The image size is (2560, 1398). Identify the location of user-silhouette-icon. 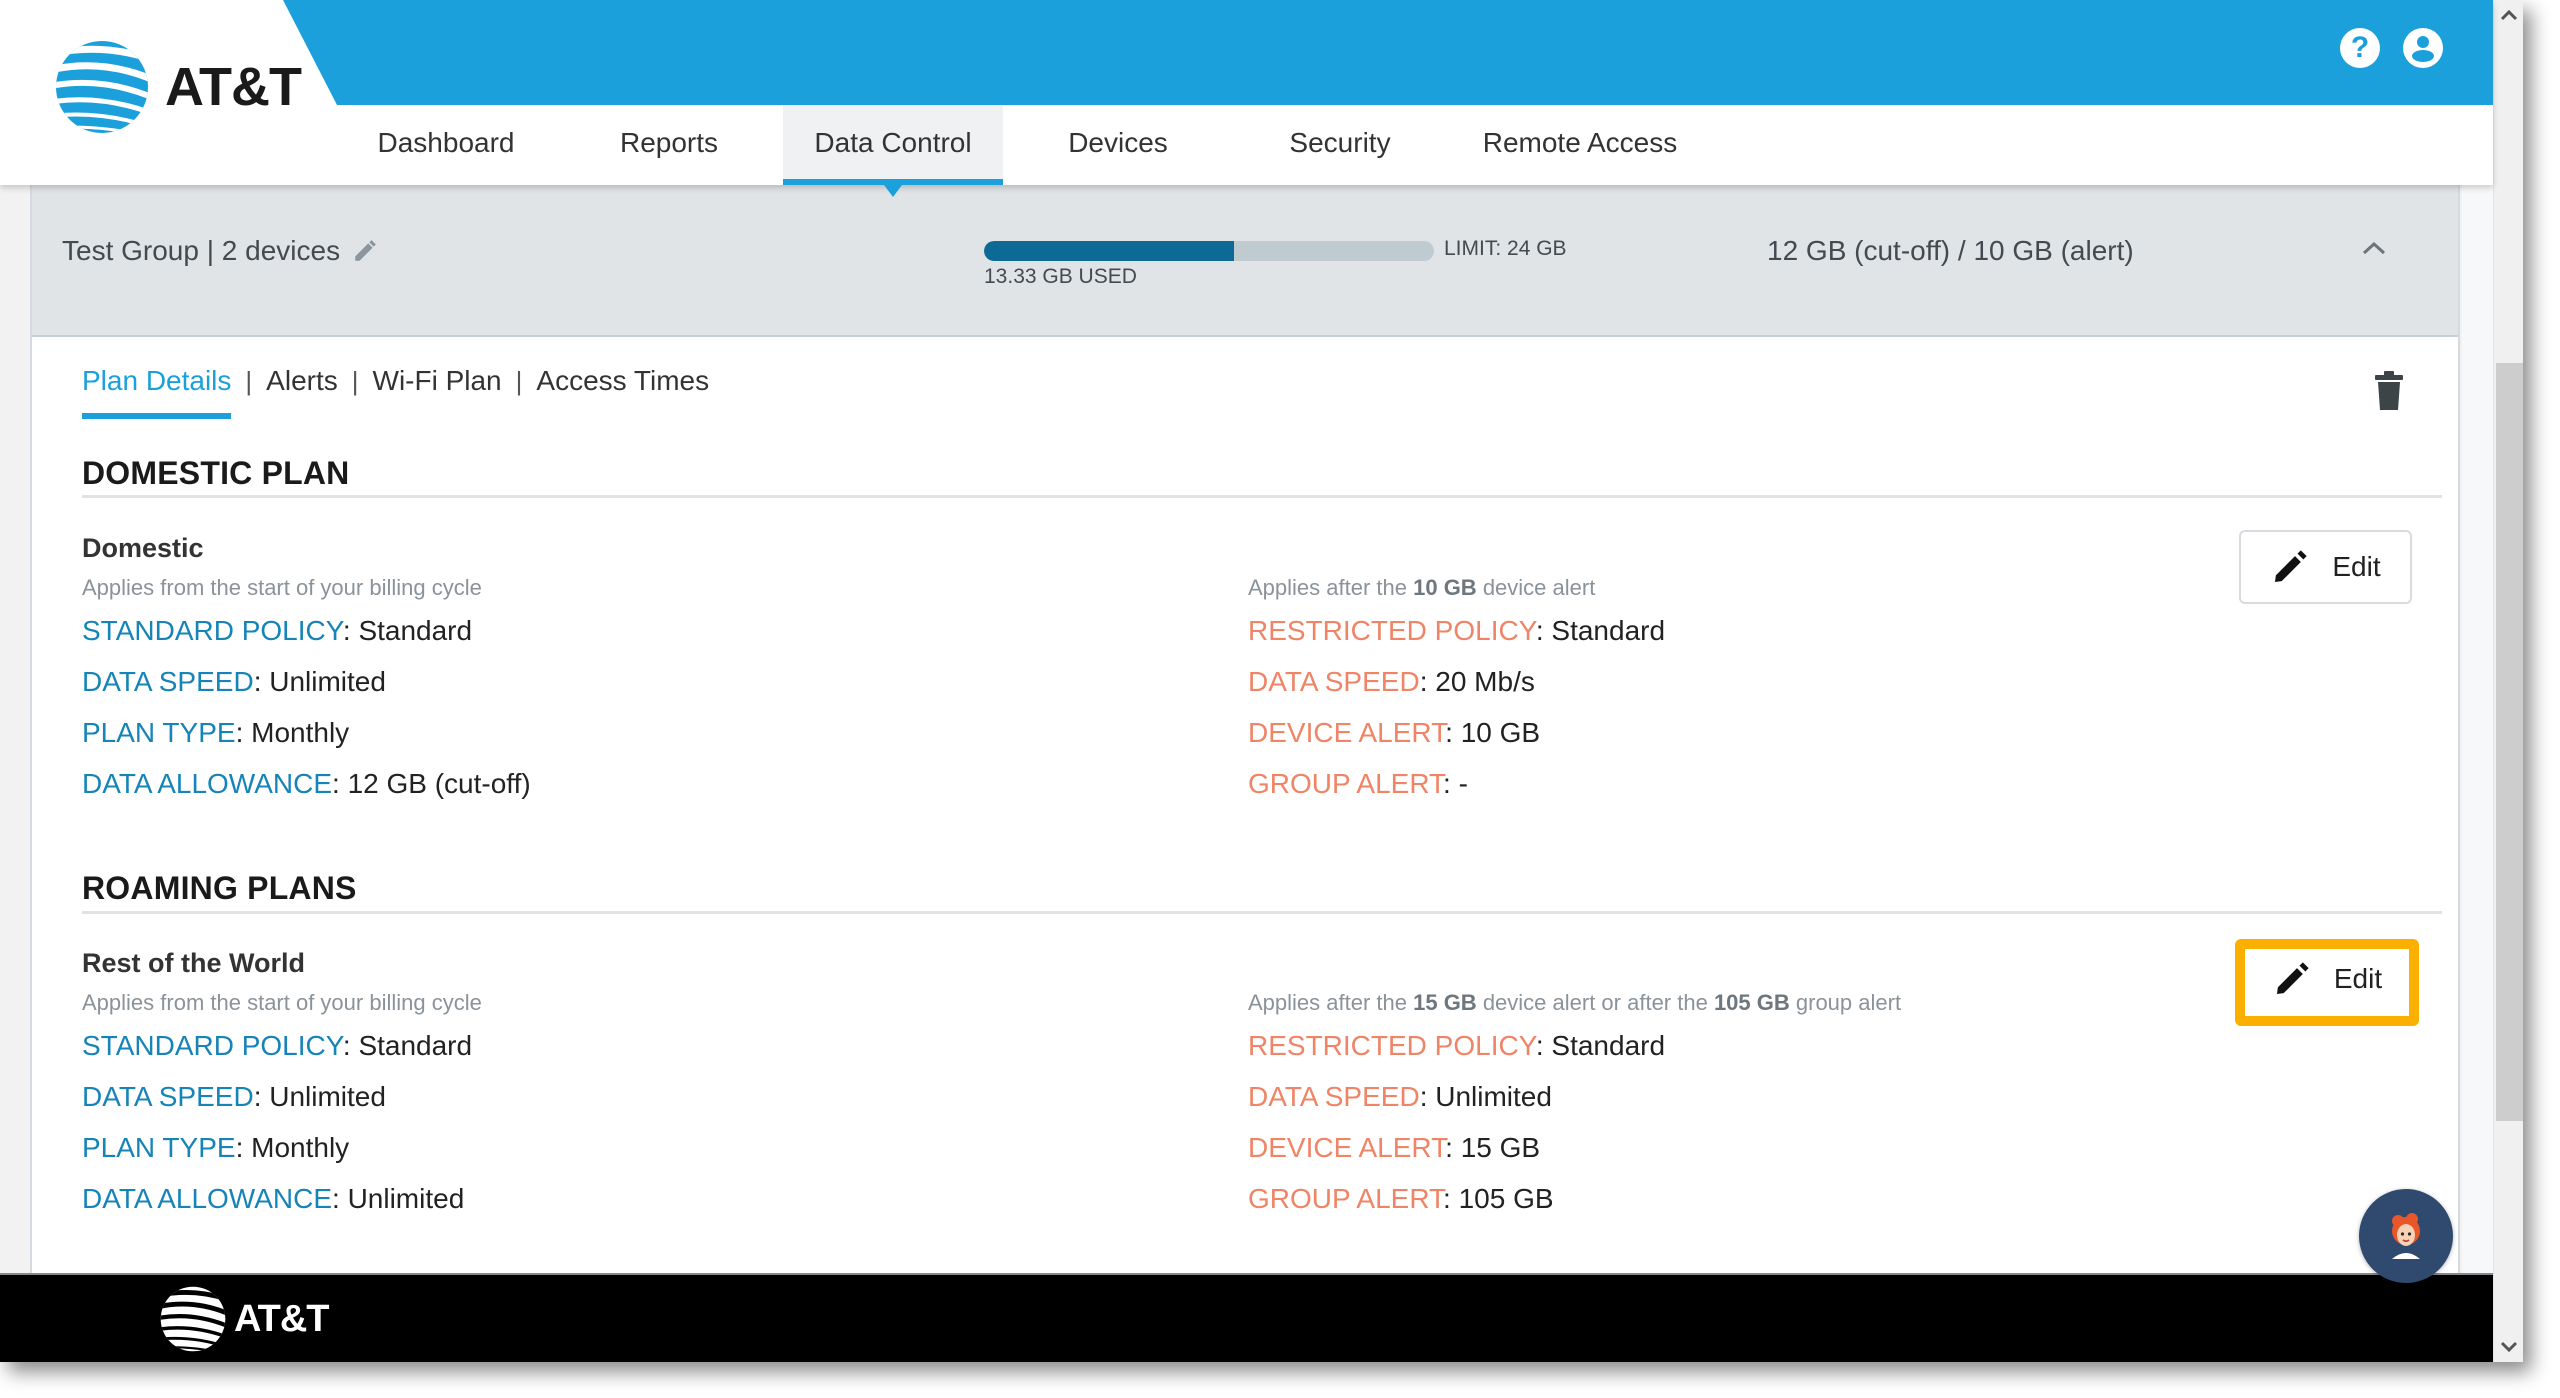
(2423, 49).